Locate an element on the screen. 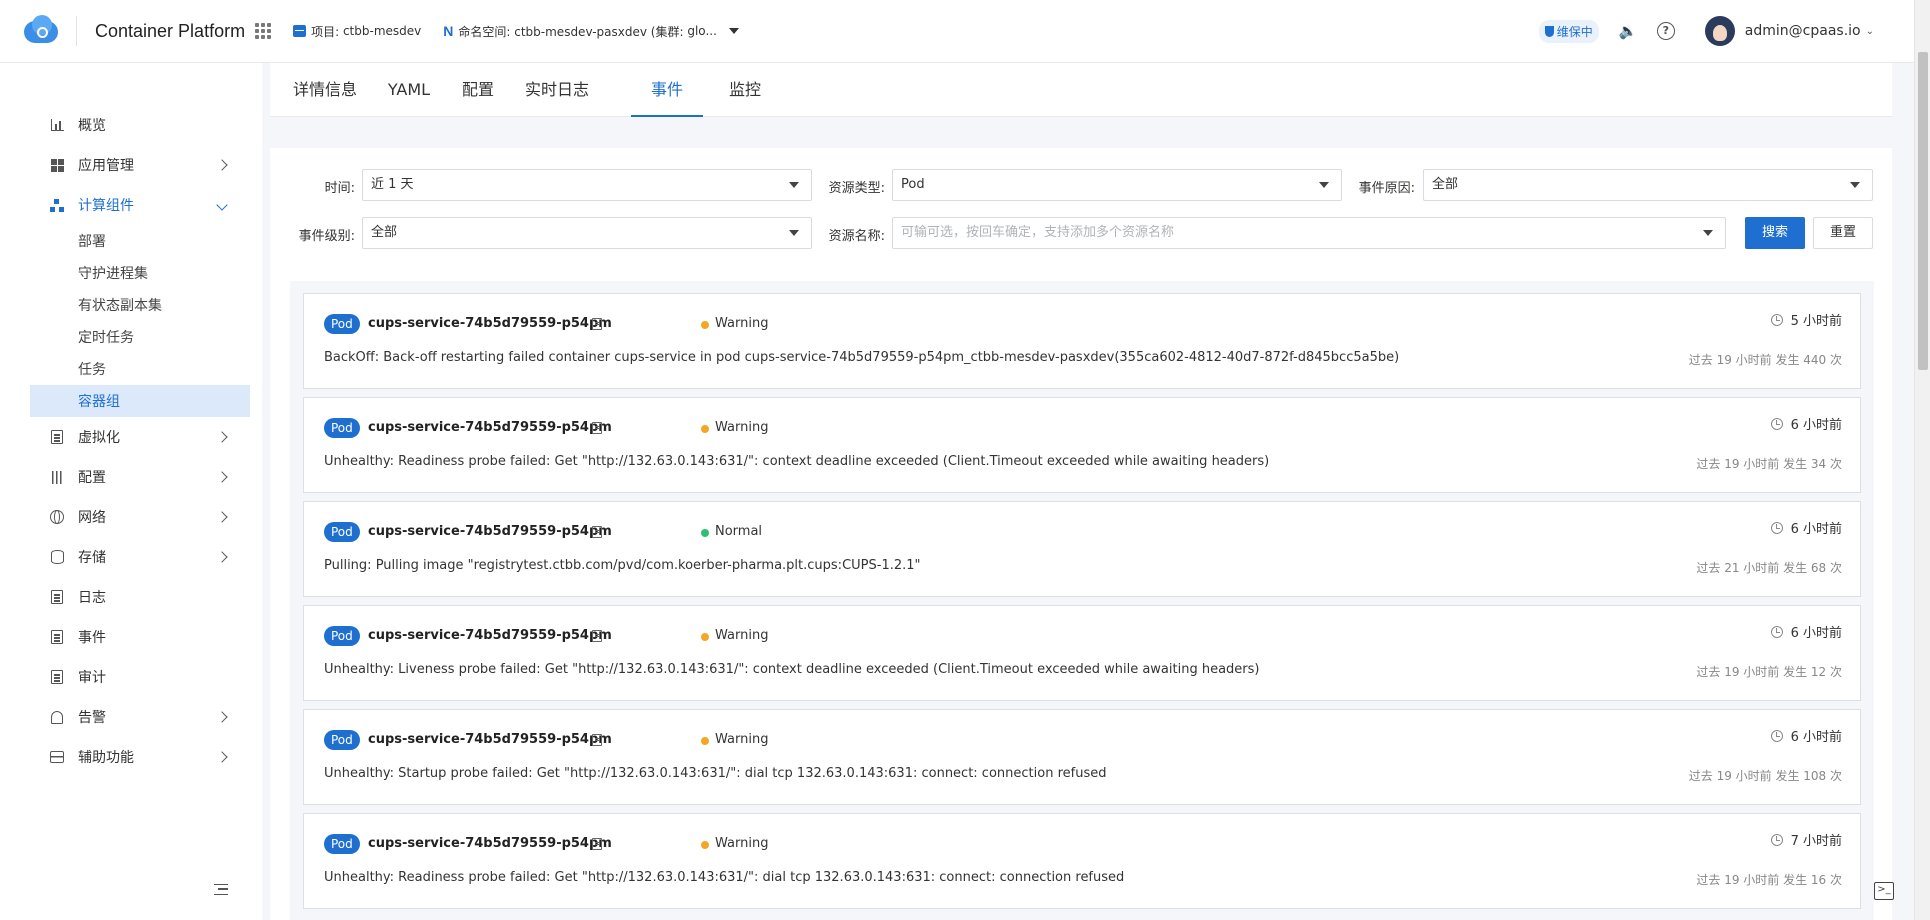 The width and height of the screenshot is (1930, 920). tab-monitoring: 监控 is located at coordinates (745, 90).